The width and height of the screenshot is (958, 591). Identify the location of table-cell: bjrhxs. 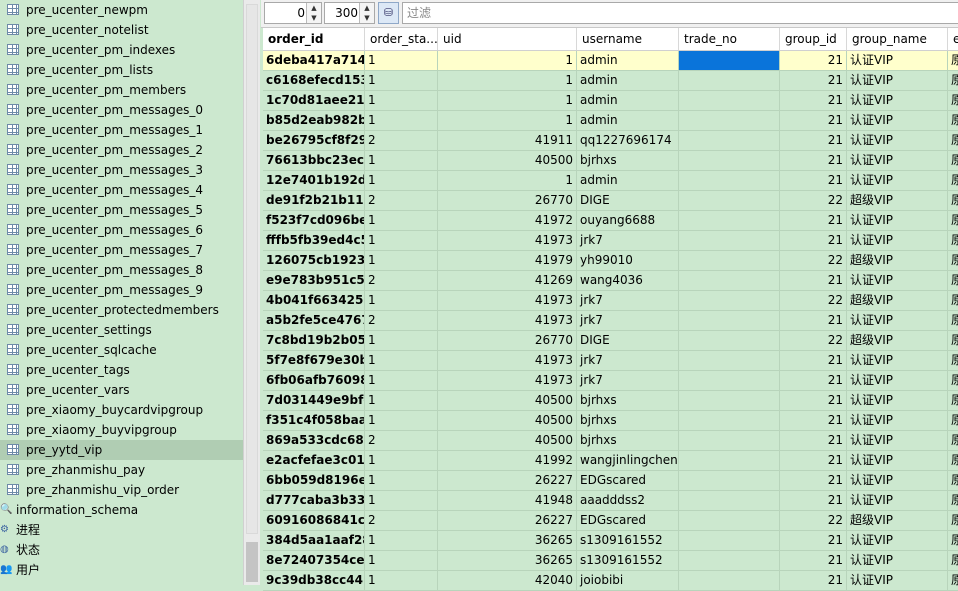
(628, 160).